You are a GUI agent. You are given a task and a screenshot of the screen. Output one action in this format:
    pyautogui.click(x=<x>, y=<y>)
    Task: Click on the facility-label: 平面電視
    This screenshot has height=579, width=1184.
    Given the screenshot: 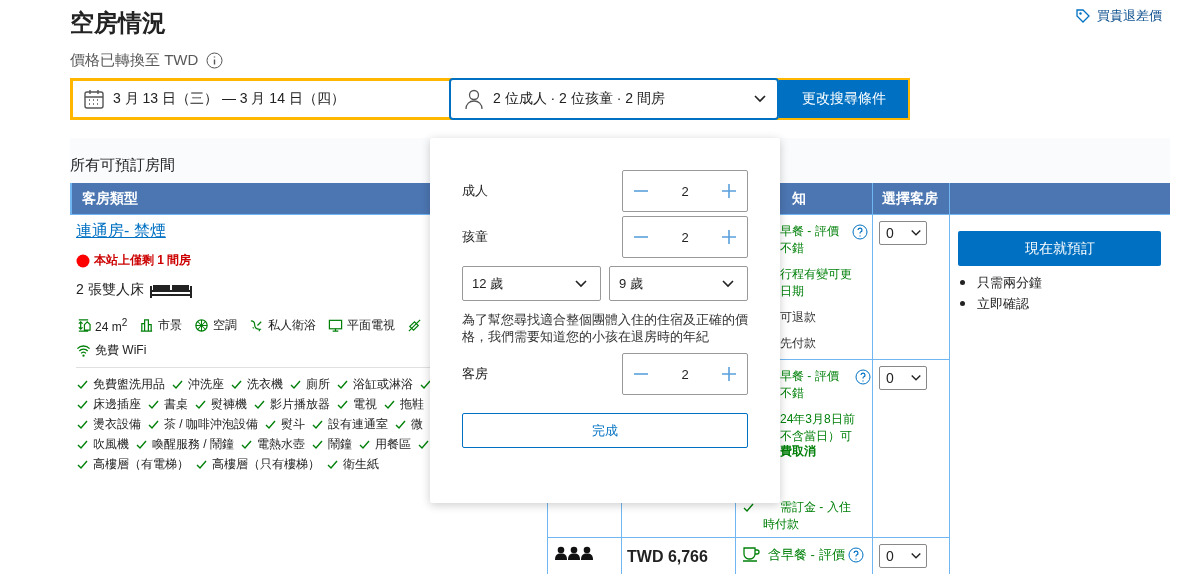 What is the action you would take?
    pyautogui.click(x=371, y=325)
    